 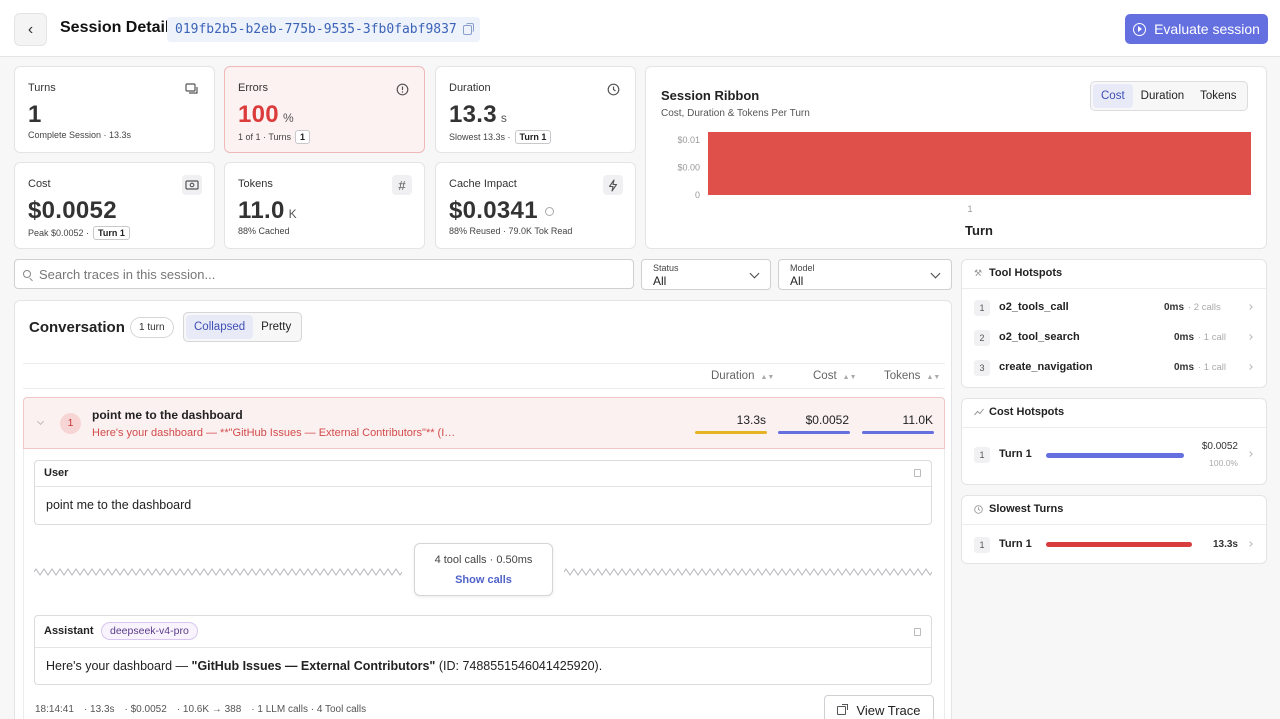 I want to click on evaluate-session-button: Evaluate session, so click(x=1196, y=29).